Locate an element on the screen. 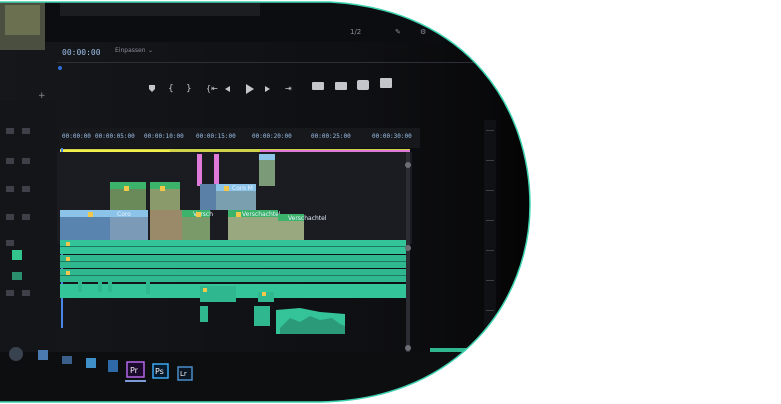 The image size is (781, 404). timecode-display: 00:00:00 is located at coordinates (81, 52).